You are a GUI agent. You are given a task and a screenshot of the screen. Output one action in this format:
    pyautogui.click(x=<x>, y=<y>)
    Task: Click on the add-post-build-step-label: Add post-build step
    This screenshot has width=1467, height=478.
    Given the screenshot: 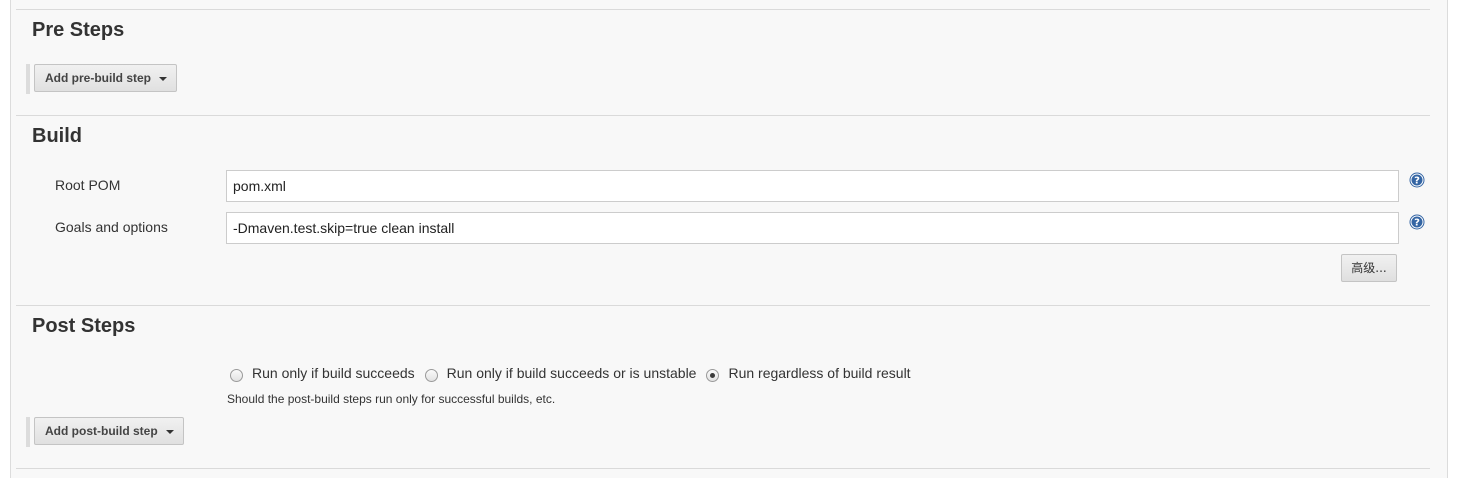 What is the action you would take?
    pyautogui.click(x=101, y=431)
    